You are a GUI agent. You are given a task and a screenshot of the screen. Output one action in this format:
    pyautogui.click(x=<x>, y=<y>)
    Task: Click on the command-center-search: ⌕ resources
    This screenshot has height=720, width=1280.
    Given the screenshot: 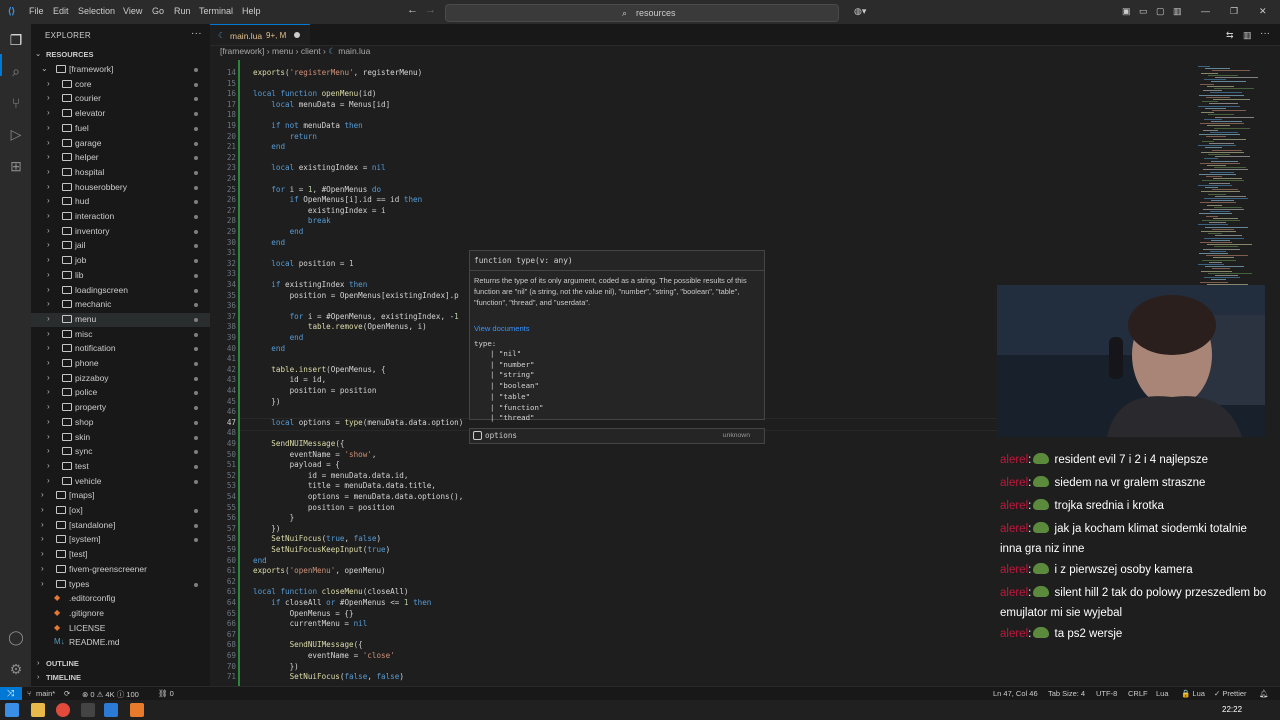 What is the action you would take?
    pyautogui.click(x=642, y=13)
    